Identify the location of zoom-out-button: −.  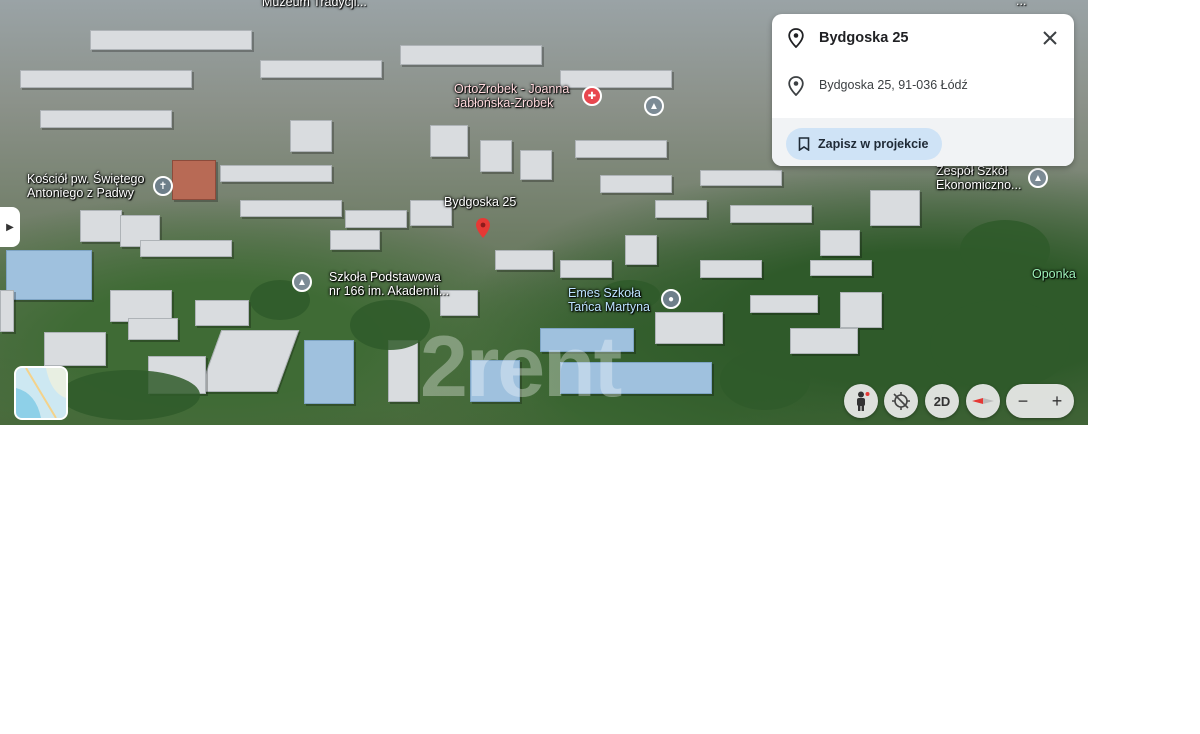
(1023, 401).